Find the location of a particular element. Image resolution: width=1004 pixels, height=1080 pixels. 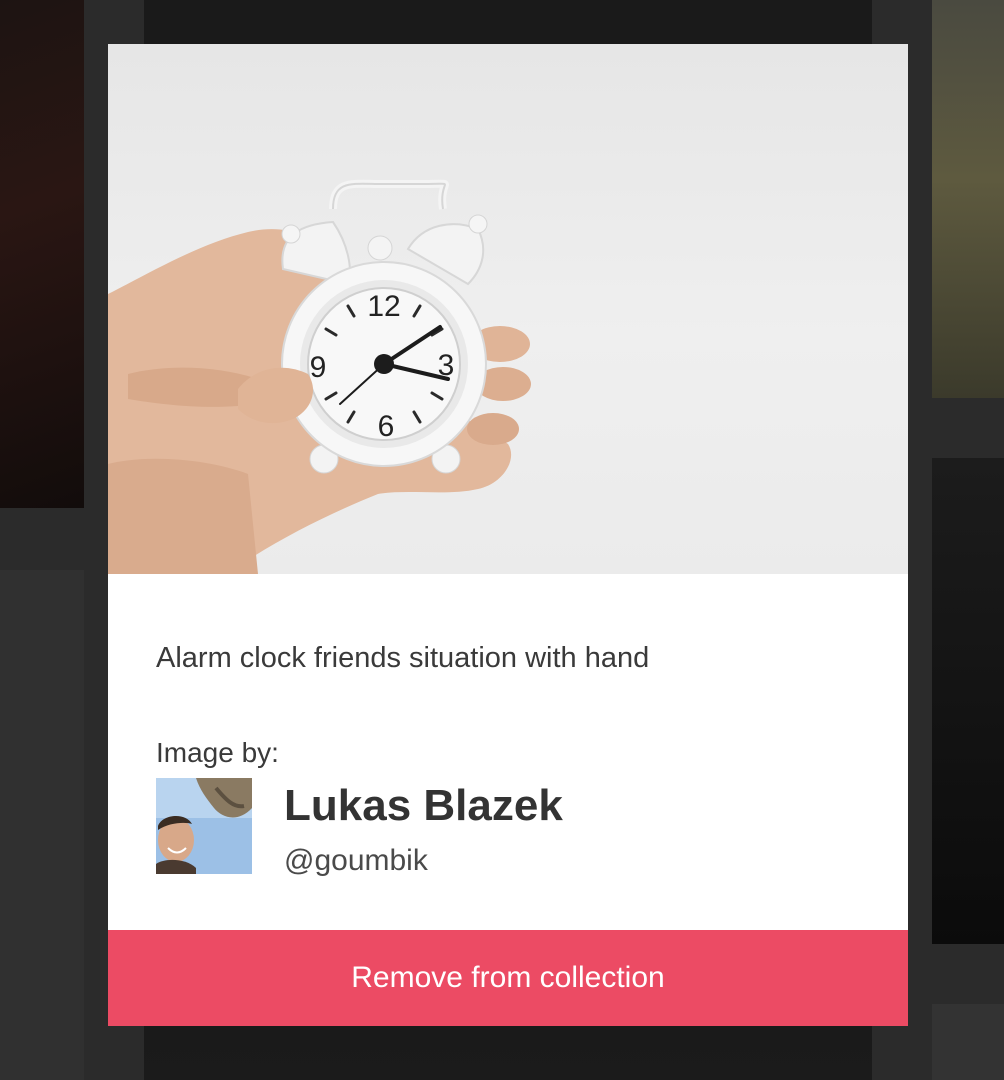

author-avatar is located at coordinates (204, 826).